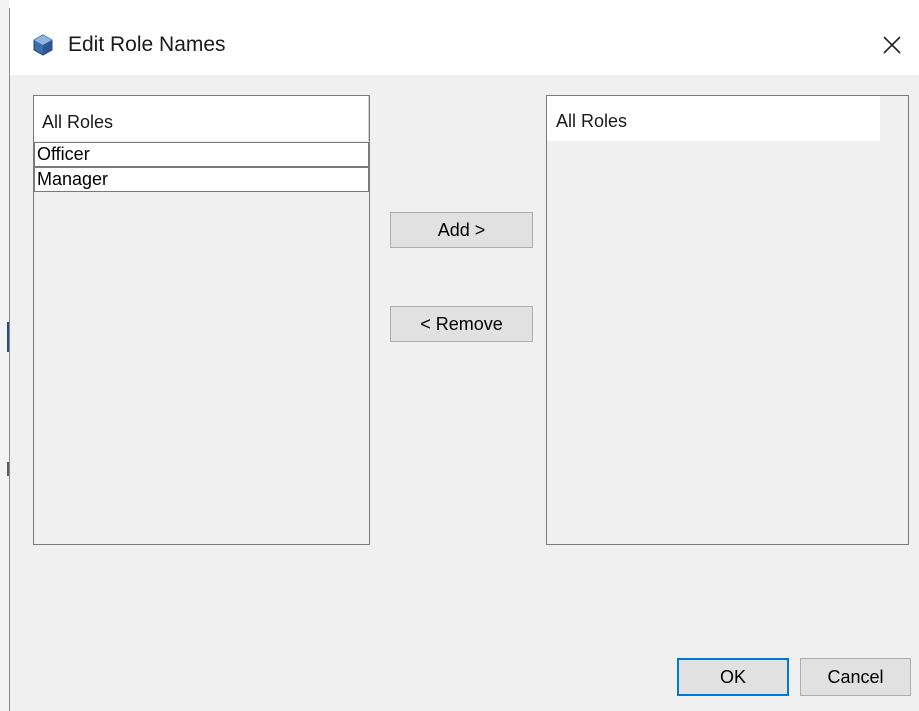  I want to click on add-button: Add >, so click(461, 230).